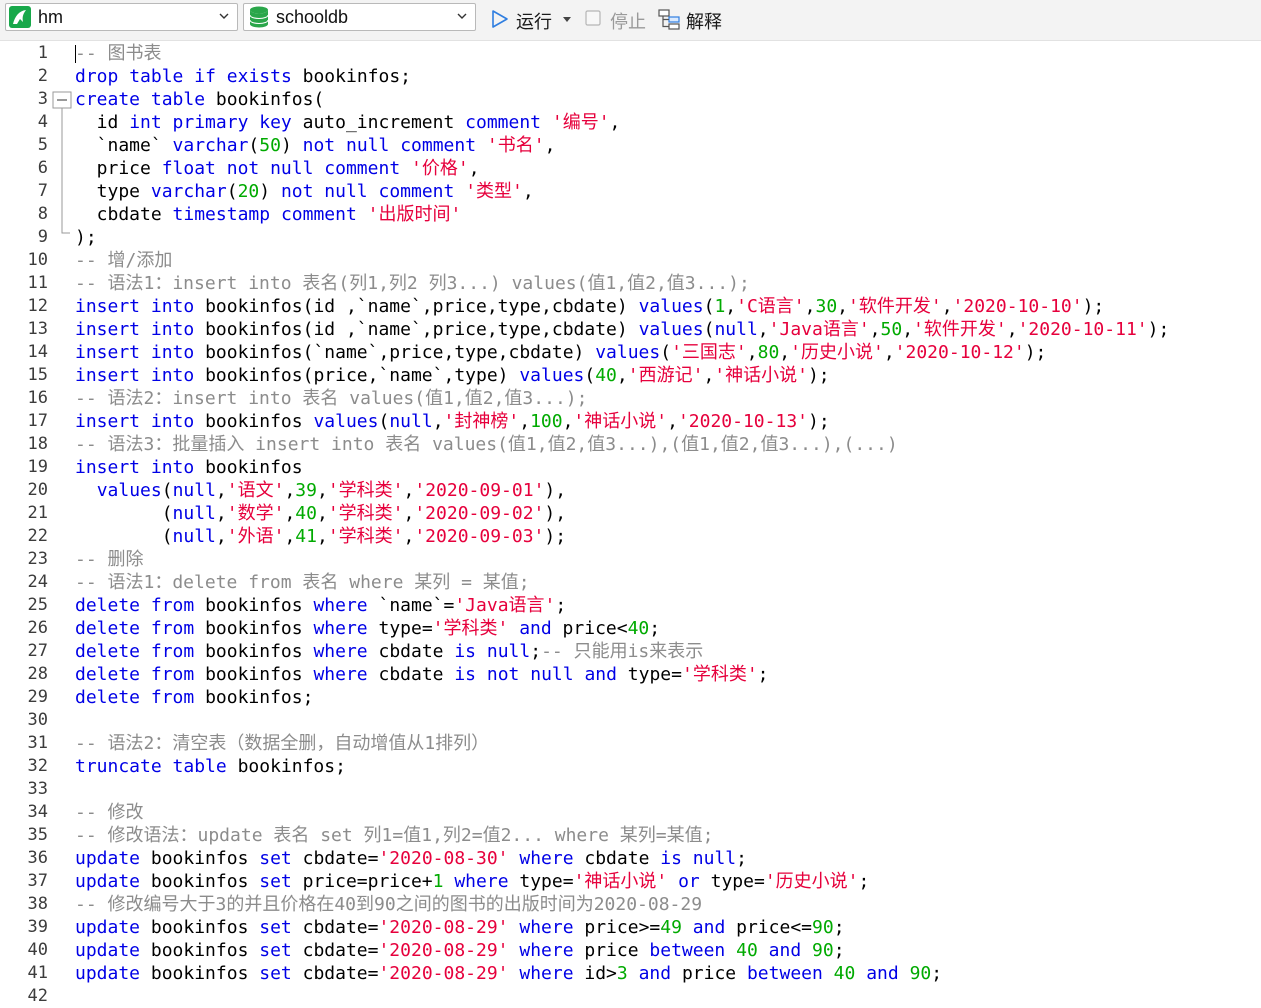  I want to click on code-line: );, so click(86, 237).